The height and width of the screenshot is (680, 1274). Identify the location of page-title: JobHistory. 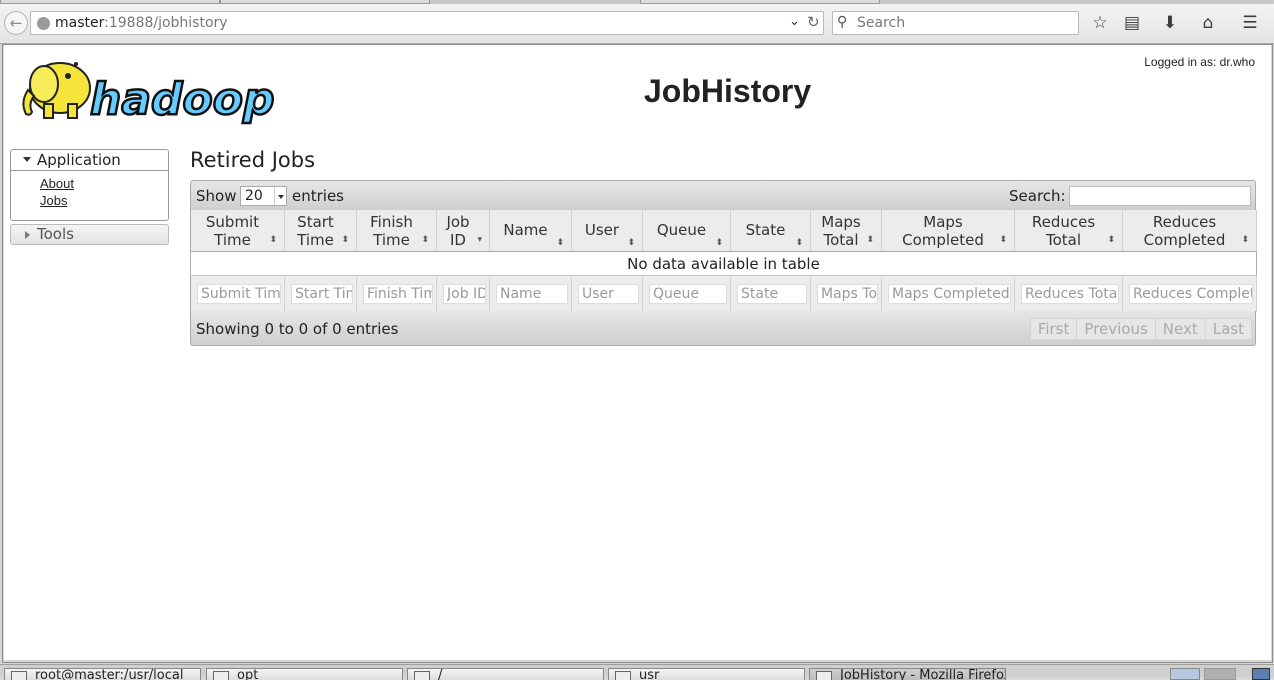
(728, 91).